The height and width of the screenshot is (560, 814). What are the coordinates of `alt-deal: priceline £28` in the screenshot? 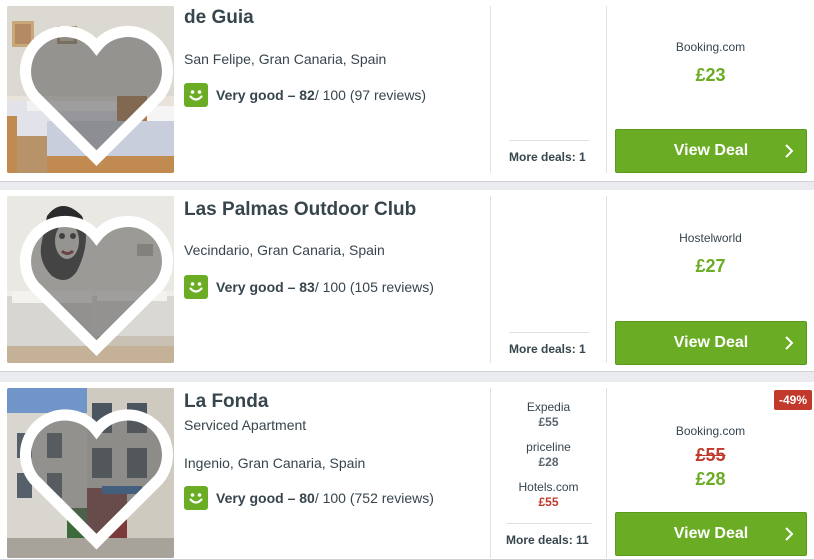 It's located at (548, 455).